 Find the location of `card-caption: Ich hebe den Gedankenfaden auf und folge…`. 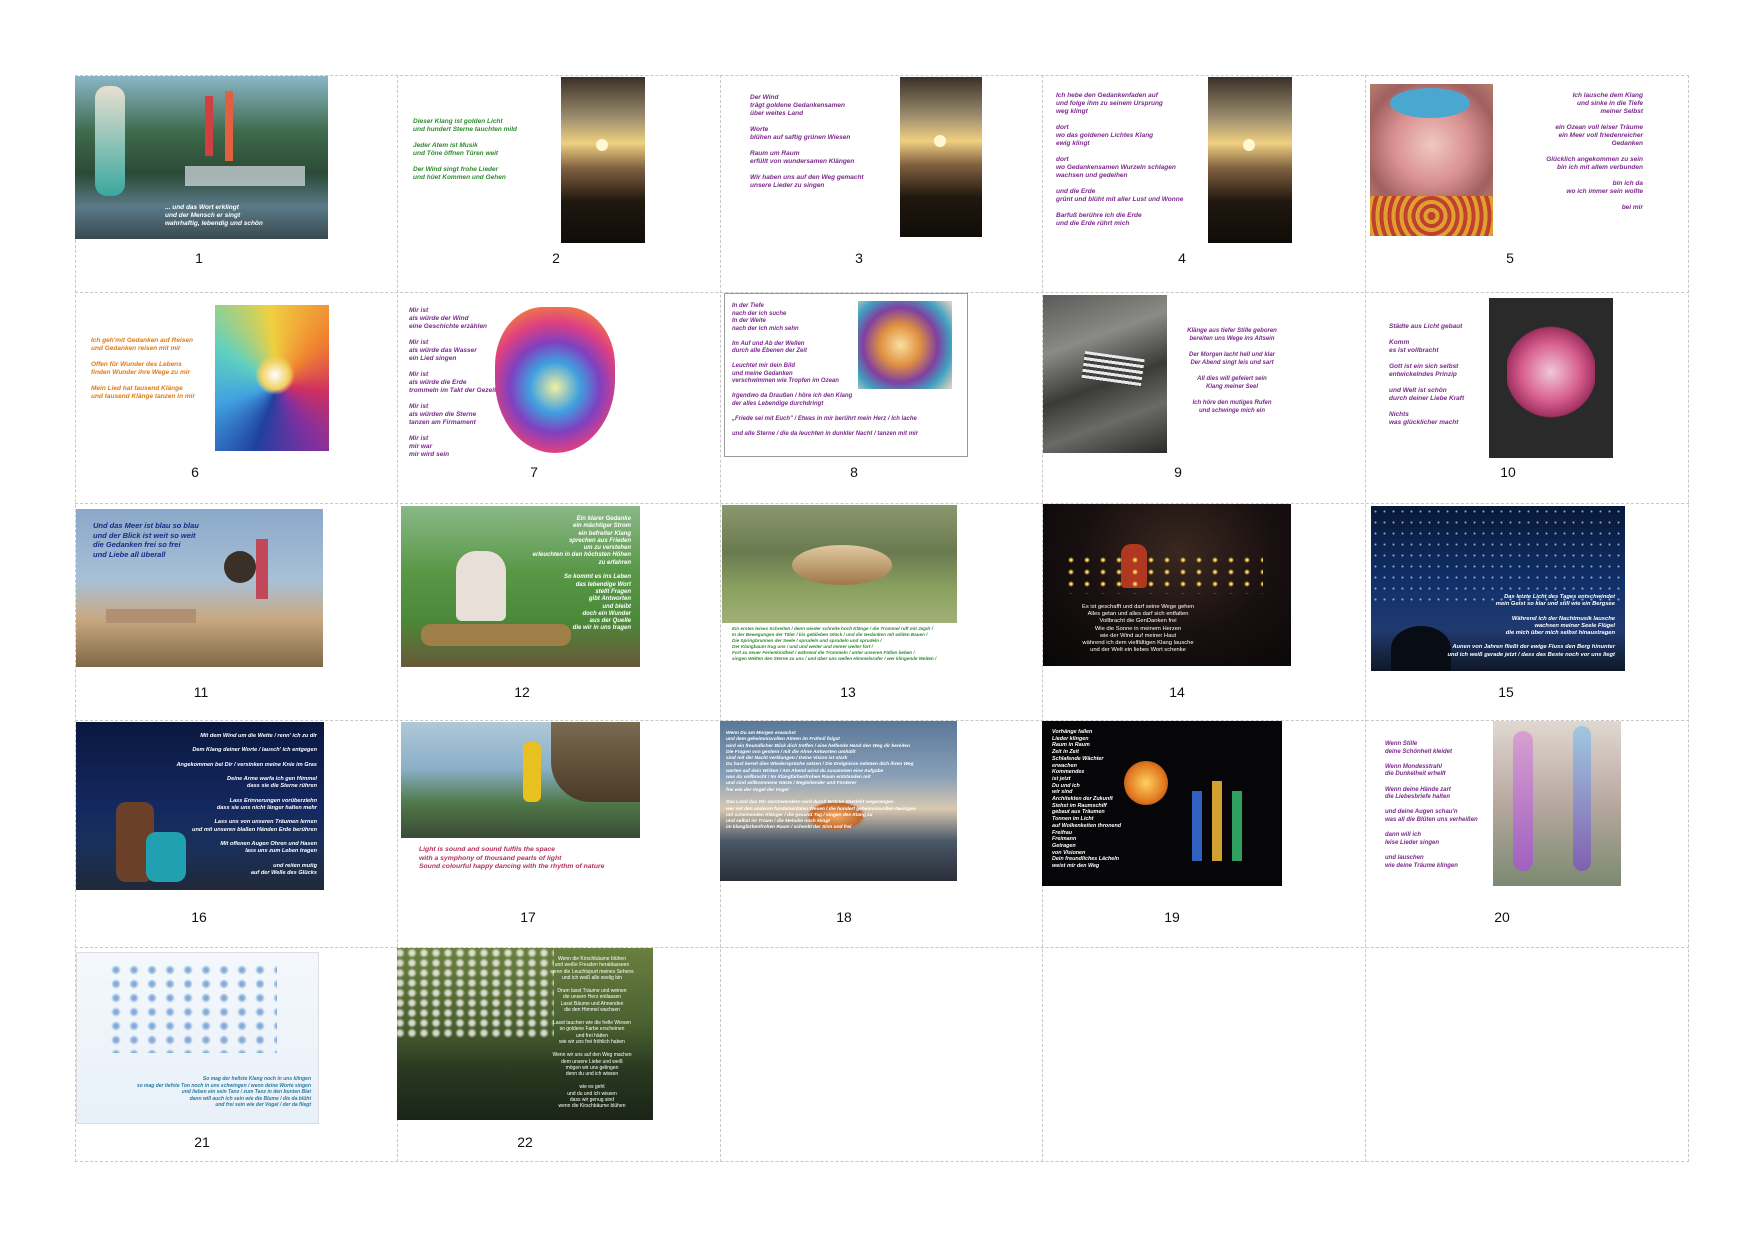

card-caption: Ich hebe den Gedankenfaden auf und folge… is located at coordinates (1120, 159).